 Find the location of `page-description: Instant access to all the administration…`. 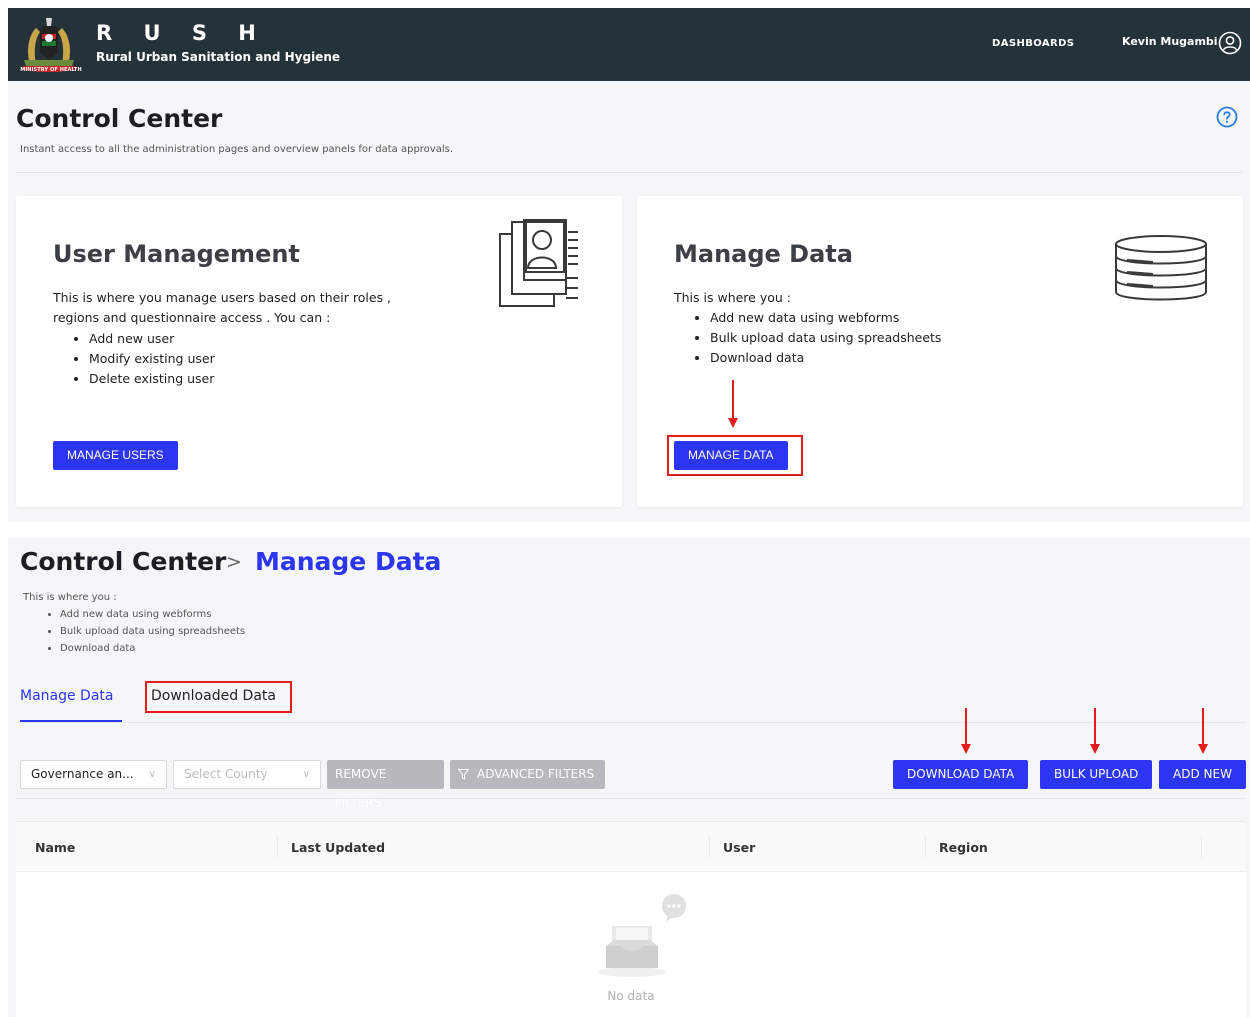

page-description: Instant access to all the administration… is located at coordinates (237, 149).